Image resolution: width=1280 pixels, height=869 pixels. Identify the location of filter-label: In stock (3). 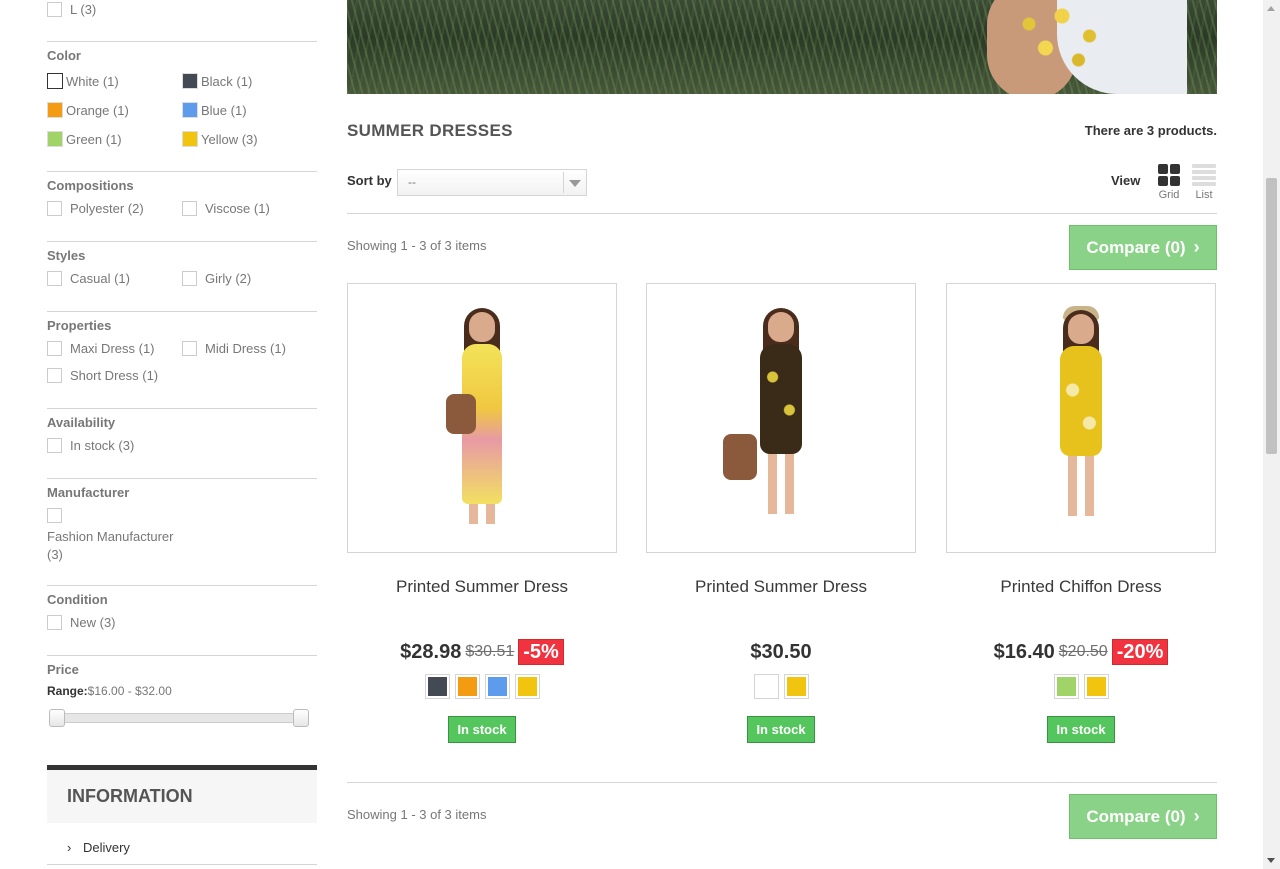
(102, 445).